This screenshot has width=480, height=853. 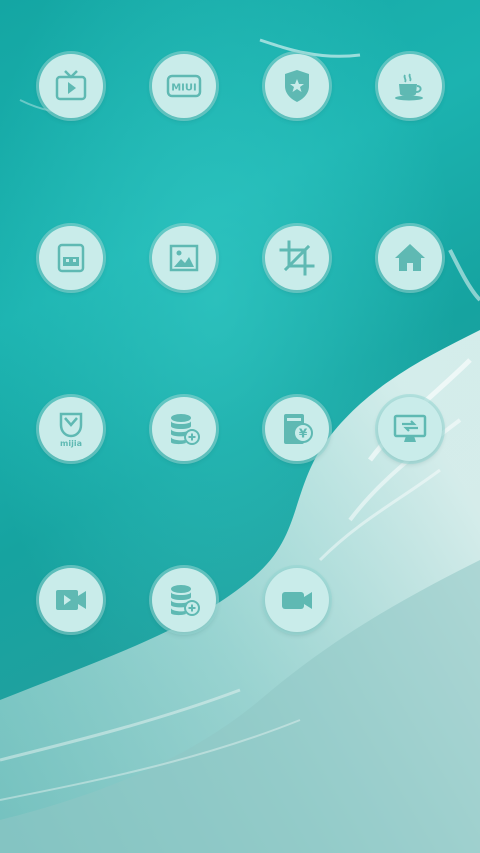 I want to click on monitor-transfer-icon, so click(x=410, y=429).